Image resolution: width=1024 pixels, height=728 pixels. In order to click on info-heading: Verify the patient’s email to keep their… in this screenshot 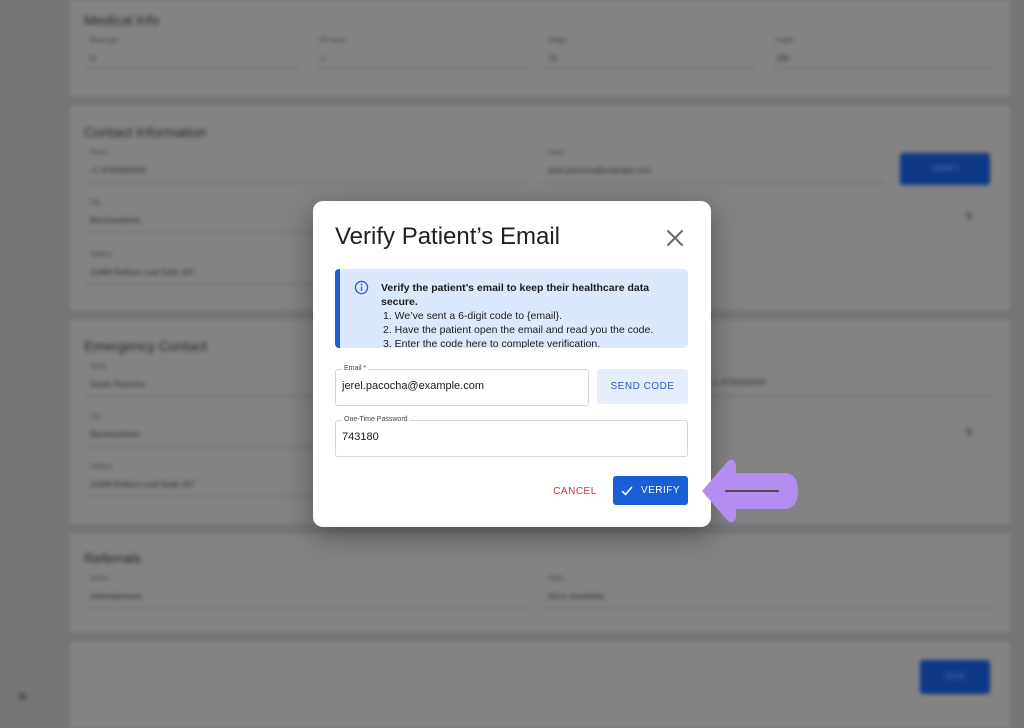, I will do `click(515, 295)`.